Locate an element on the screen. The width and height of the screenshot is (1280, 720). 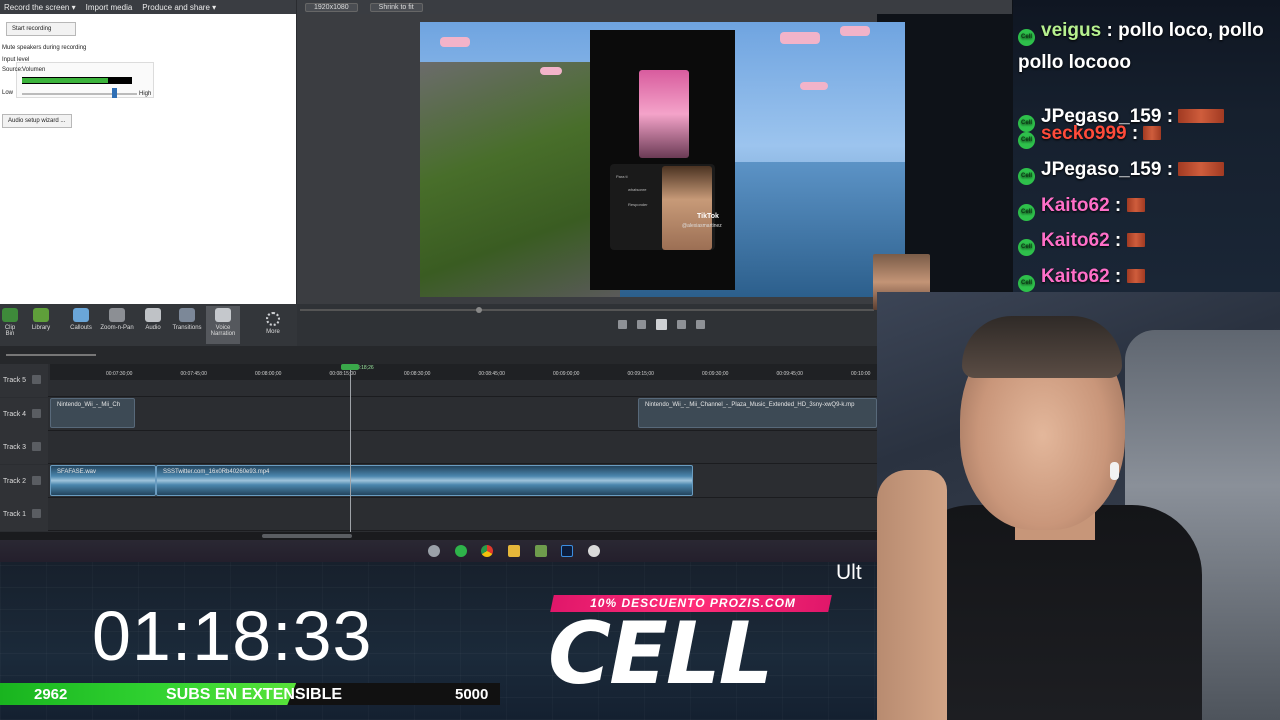
tool-zoom: Zoom-n-Pan is located at coordinates (117, 325).